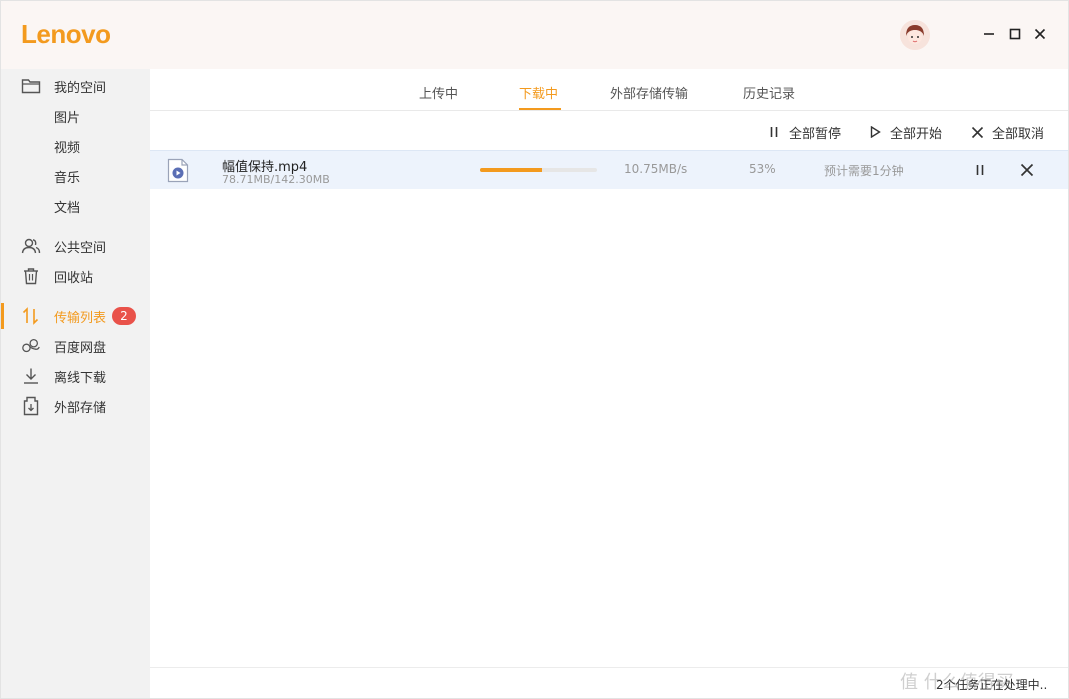 Image resolution: width=1069 pixels, height=699 pixels. I want to click on lenovo-logo: Lenovo, so click(66, 34).